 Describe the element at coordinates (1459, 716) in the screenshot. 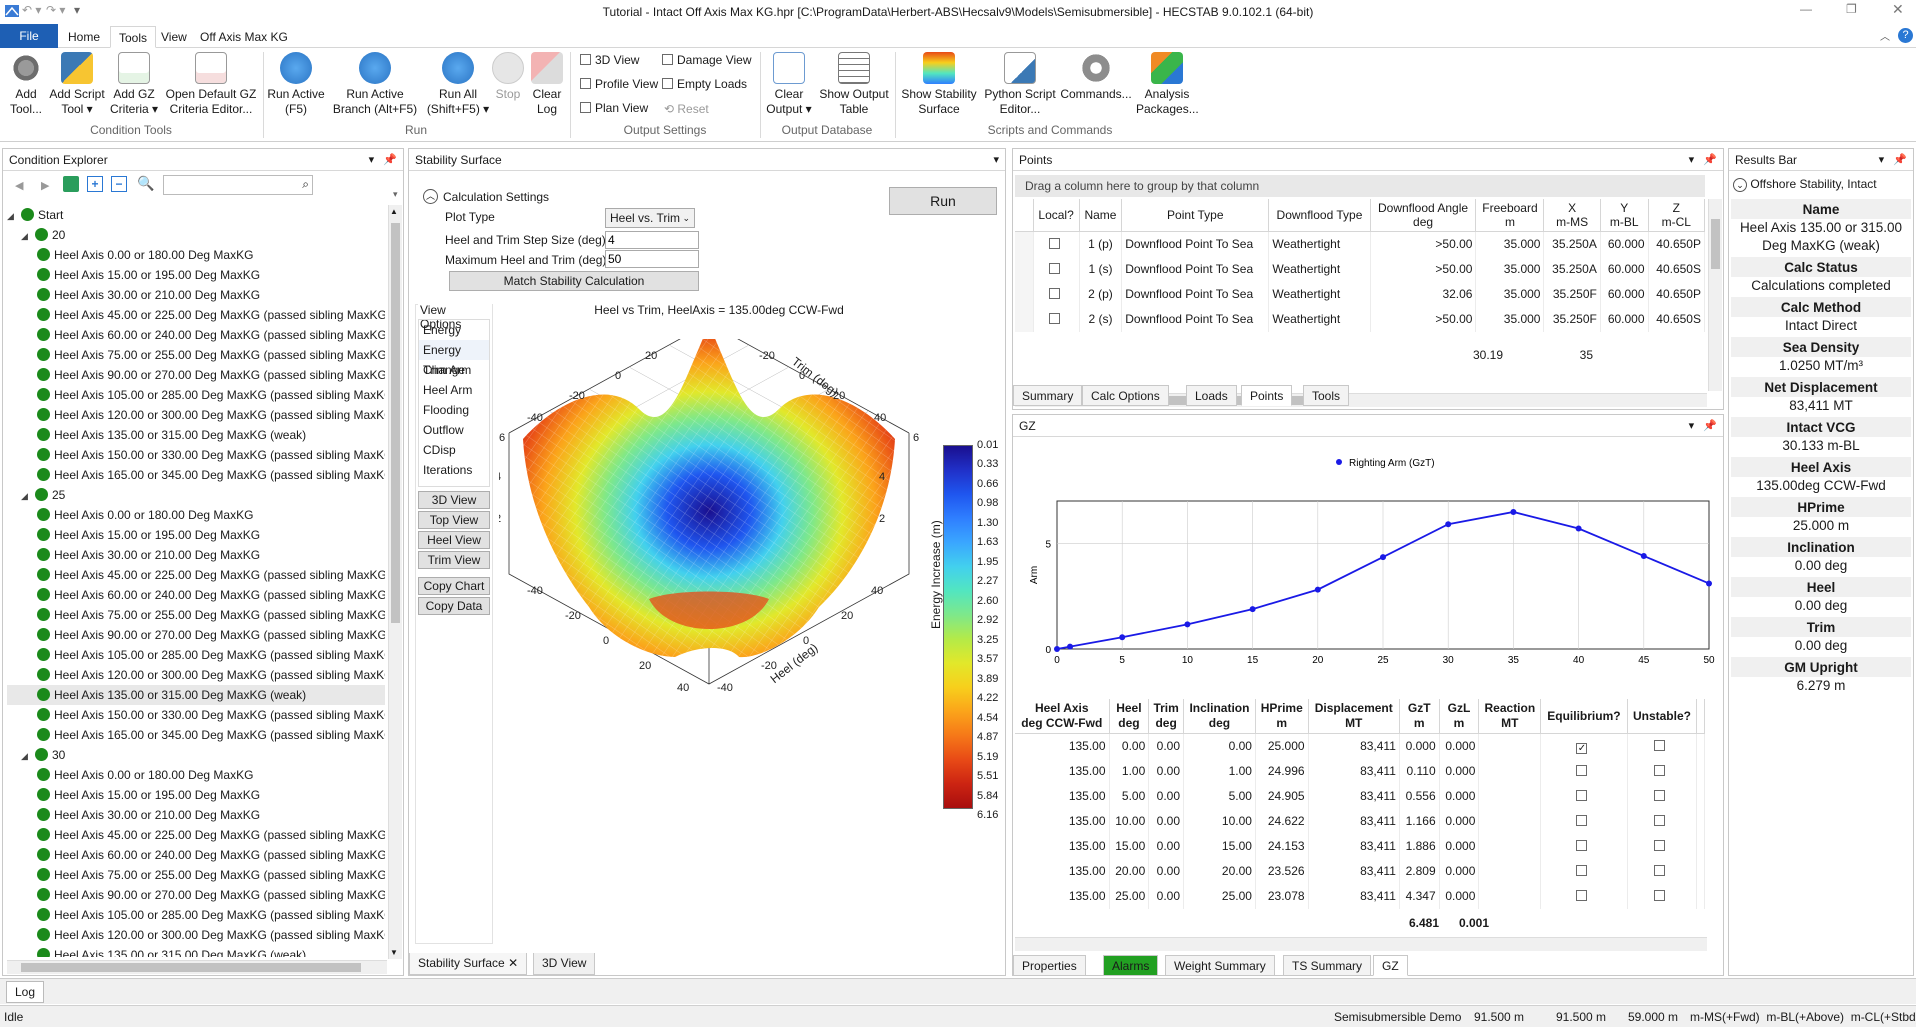

I see `gz-col-header: GzL m` at that location.